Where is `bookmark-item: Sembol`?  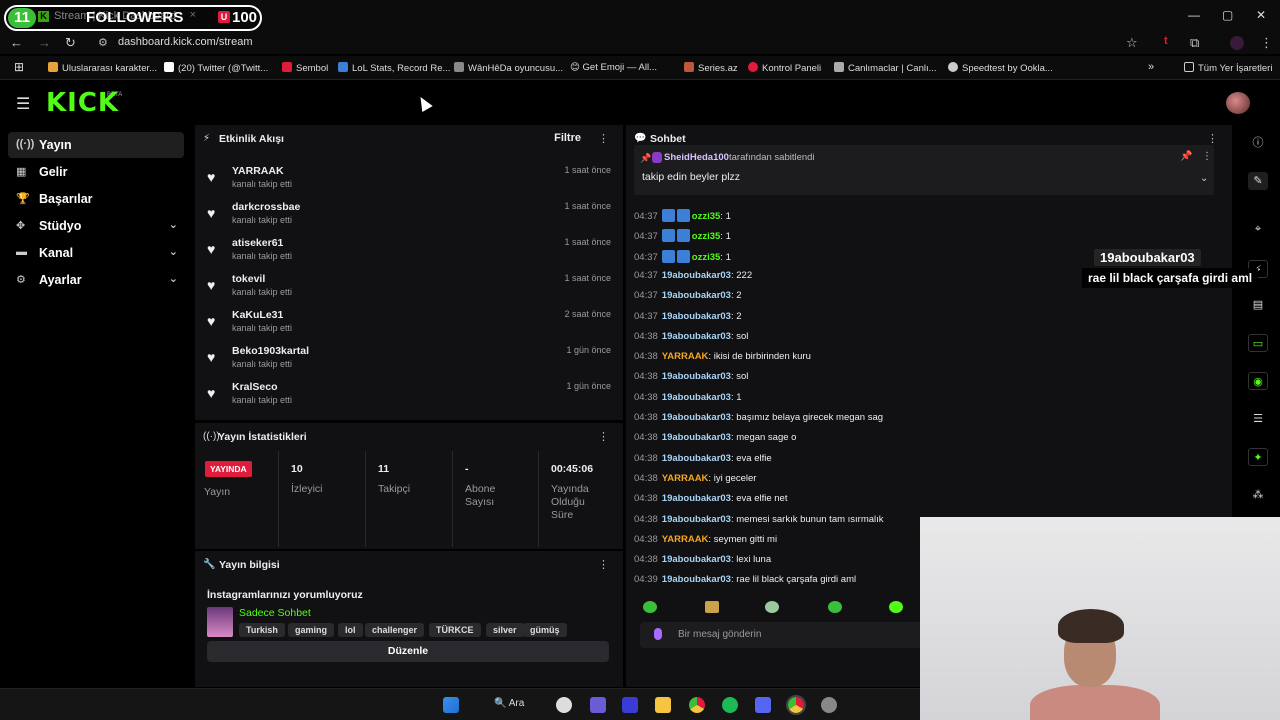
bookmark-item: Sembol is located at coordinates (305, 68).